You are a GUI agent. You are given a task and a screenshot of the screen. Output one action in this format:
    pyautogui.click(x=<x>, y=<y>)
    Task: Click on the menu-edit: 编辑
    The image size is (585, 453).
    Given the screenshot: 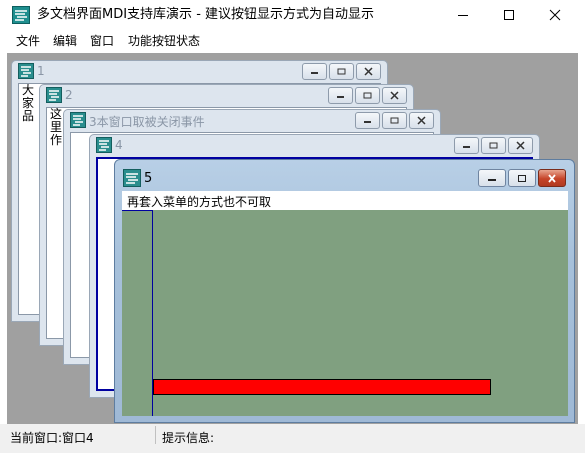 What is the action you would take?
    pyautogui.click(x=65, y=41)
    